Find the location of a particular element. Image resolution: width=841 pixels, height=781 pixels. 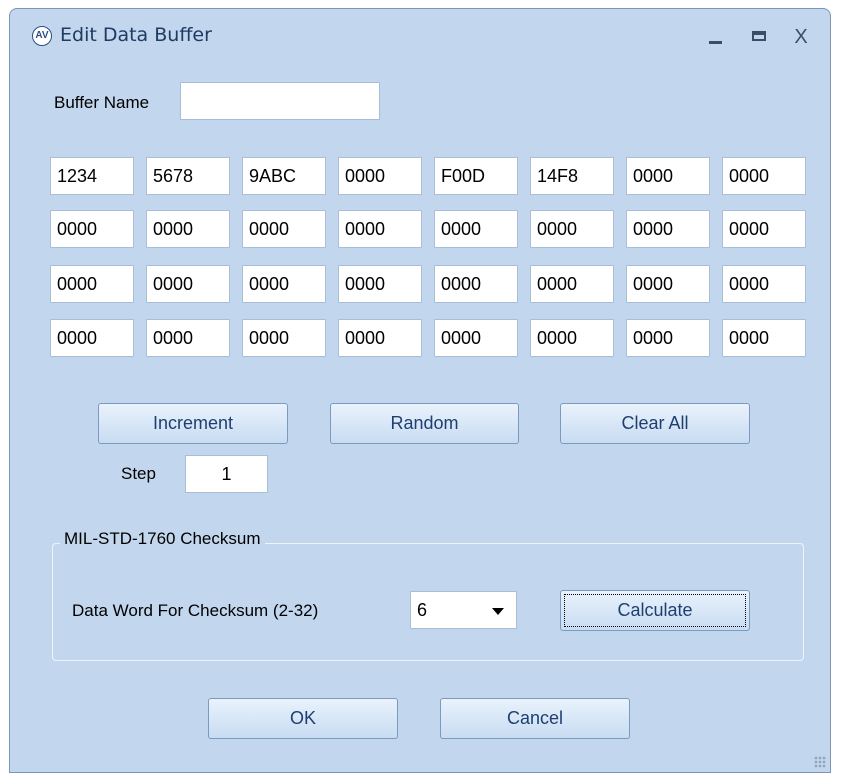

maximize-icon is located at coordinates (759, 36).